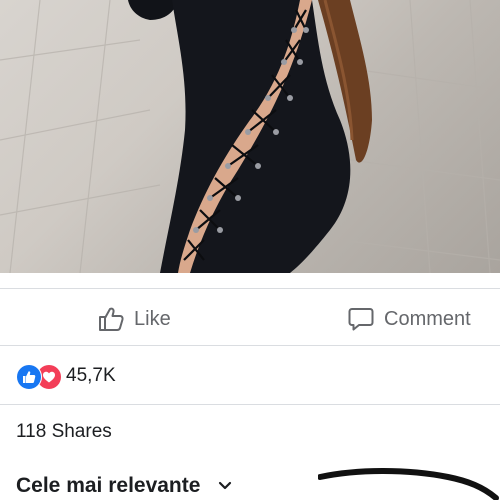  I want to click on comment-sort-label: Cele mai relevante, so click(108, 485).